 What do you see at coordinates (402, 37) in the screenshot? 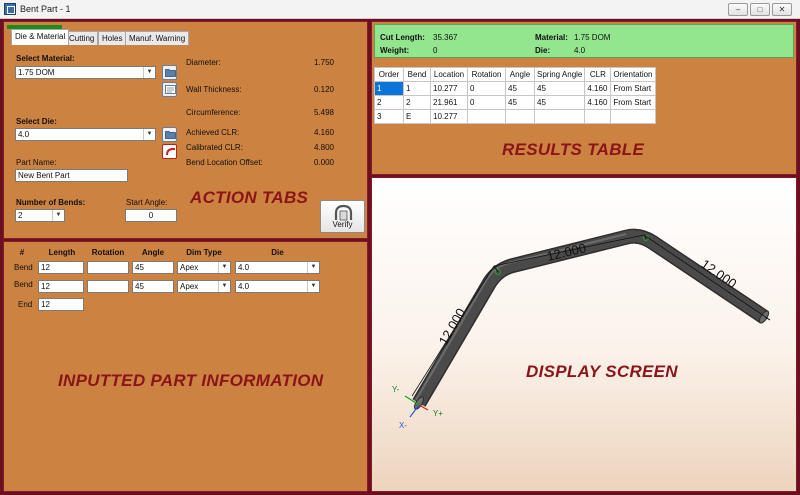
I see `cut-length-label: Cut Length:` at bounding box center [402, 37].